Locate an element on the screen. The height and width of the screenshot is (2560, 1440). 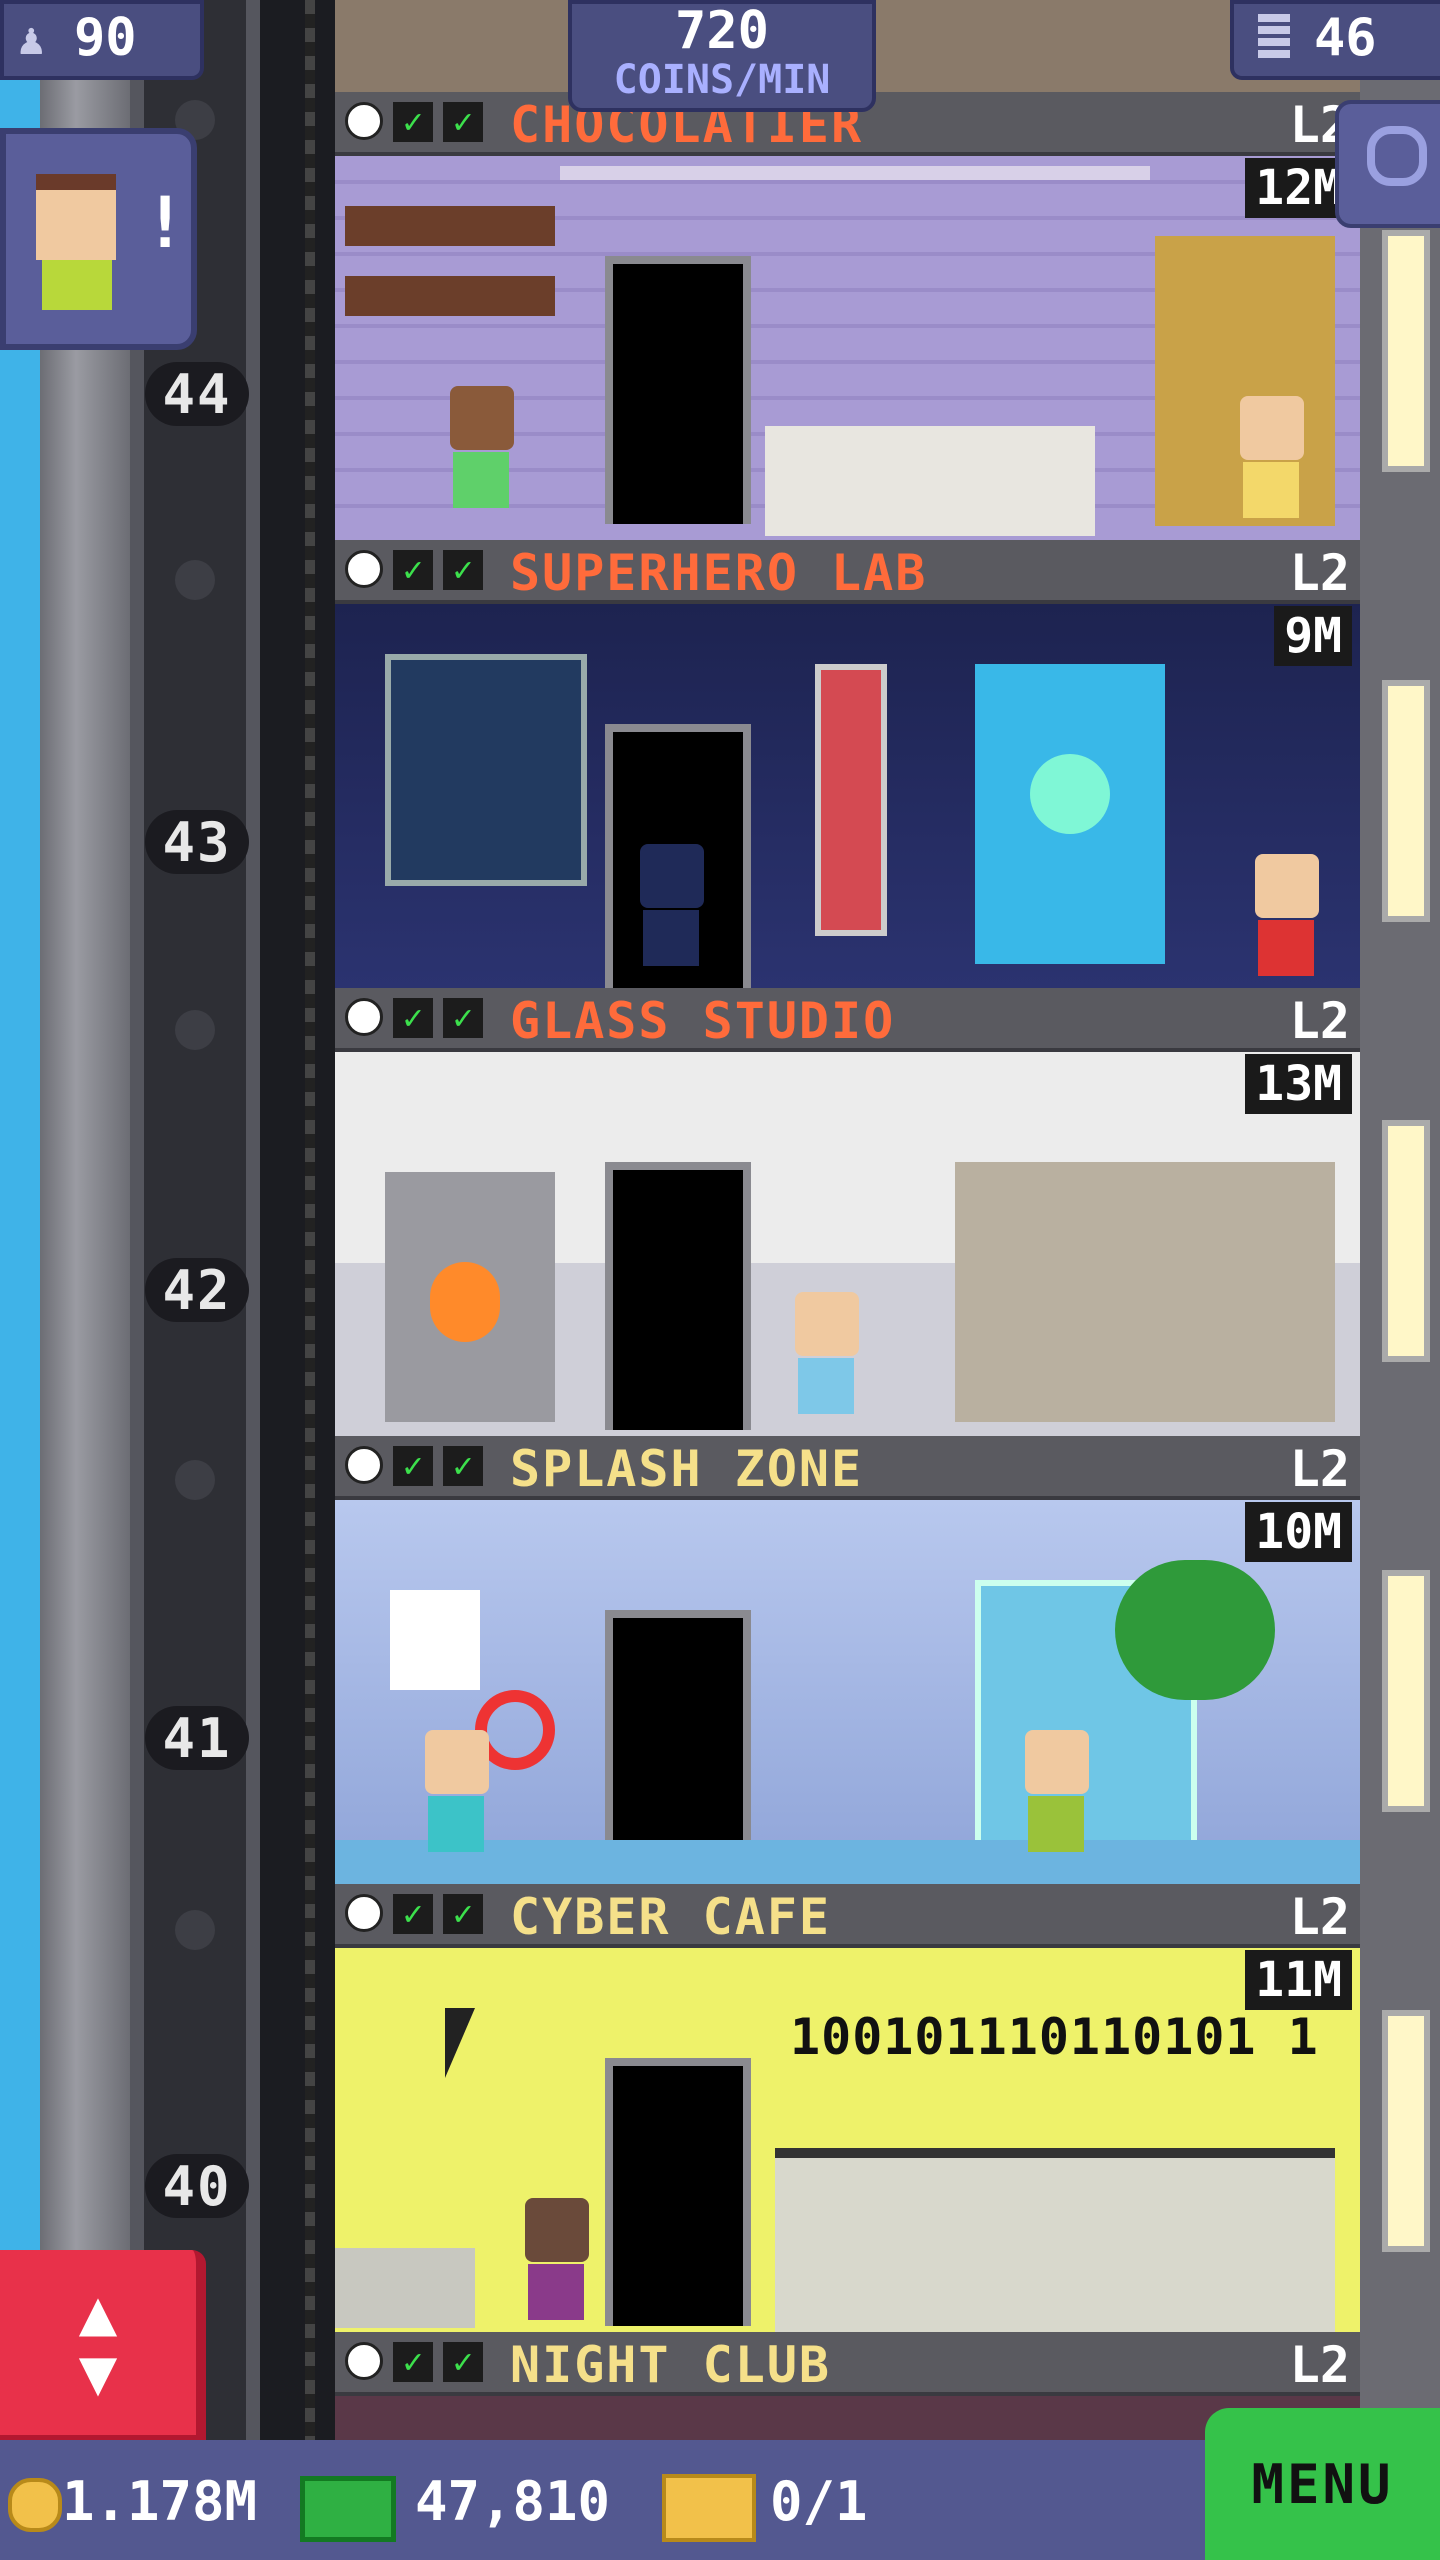
floor-splash-zone: ✓ ✓ SPLASH ZONE L2 10M is located at coordinates (847, 1660).